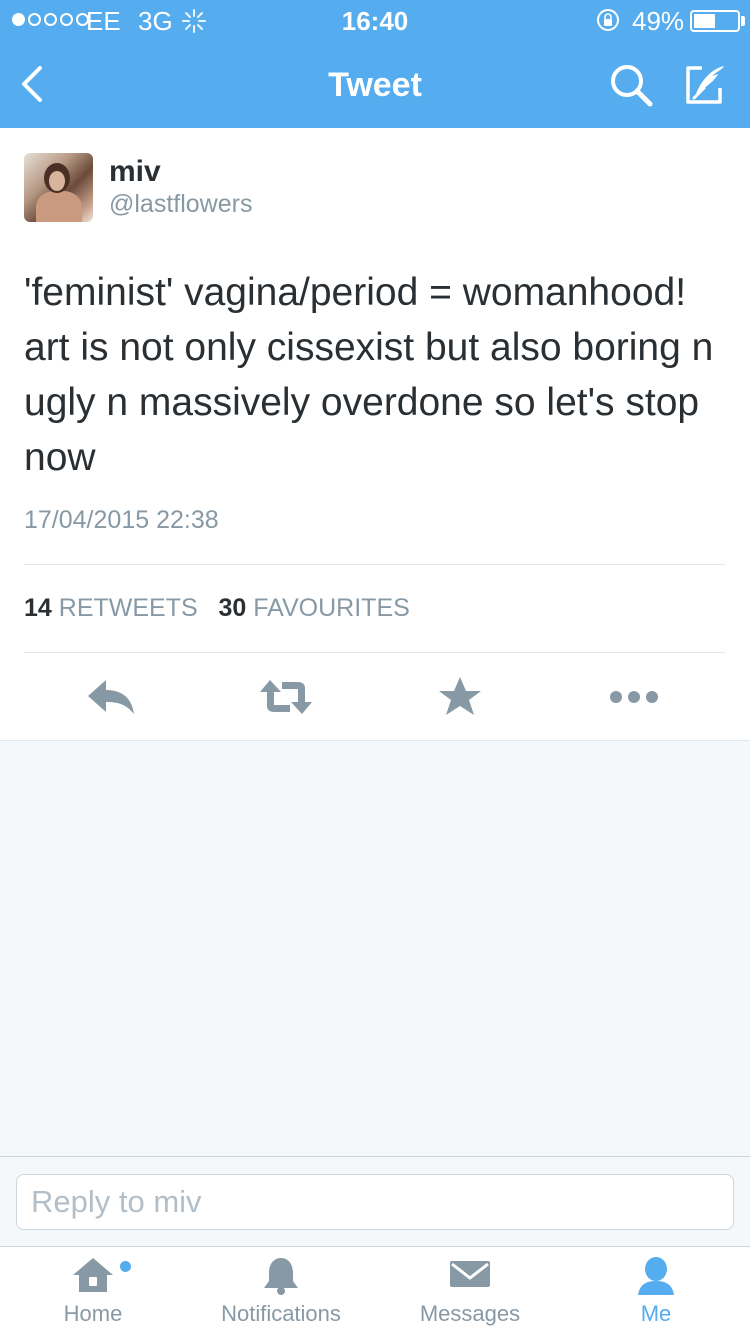 The width and height of the screenshot is (750, 1334). Describe the element at coordinates (331, 608) in the screenshot. I see `favourites-label: FAVOURITES` at that location.